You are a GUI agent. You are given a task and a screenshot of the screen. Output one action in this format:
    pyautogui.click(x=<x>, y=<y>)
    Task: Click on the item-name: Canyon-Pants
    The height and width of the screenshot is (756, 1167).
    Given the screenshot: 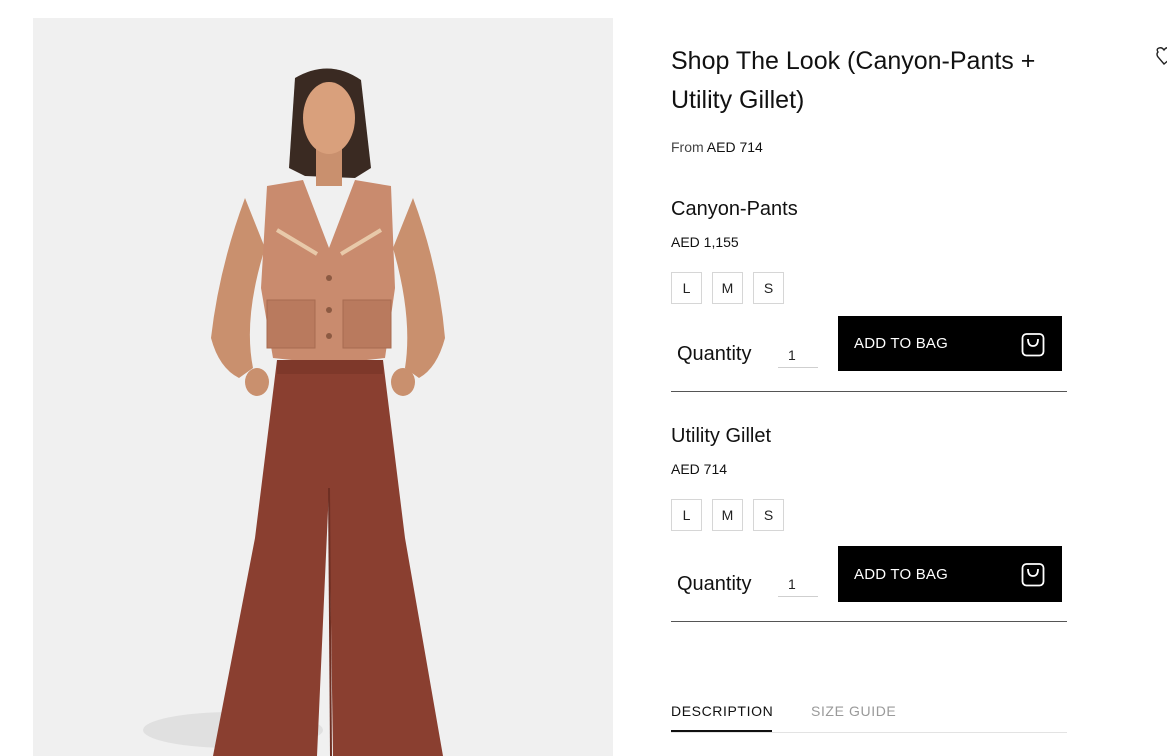 What is the action you would take?
    pyautogui.click(x=734, y=209)
    